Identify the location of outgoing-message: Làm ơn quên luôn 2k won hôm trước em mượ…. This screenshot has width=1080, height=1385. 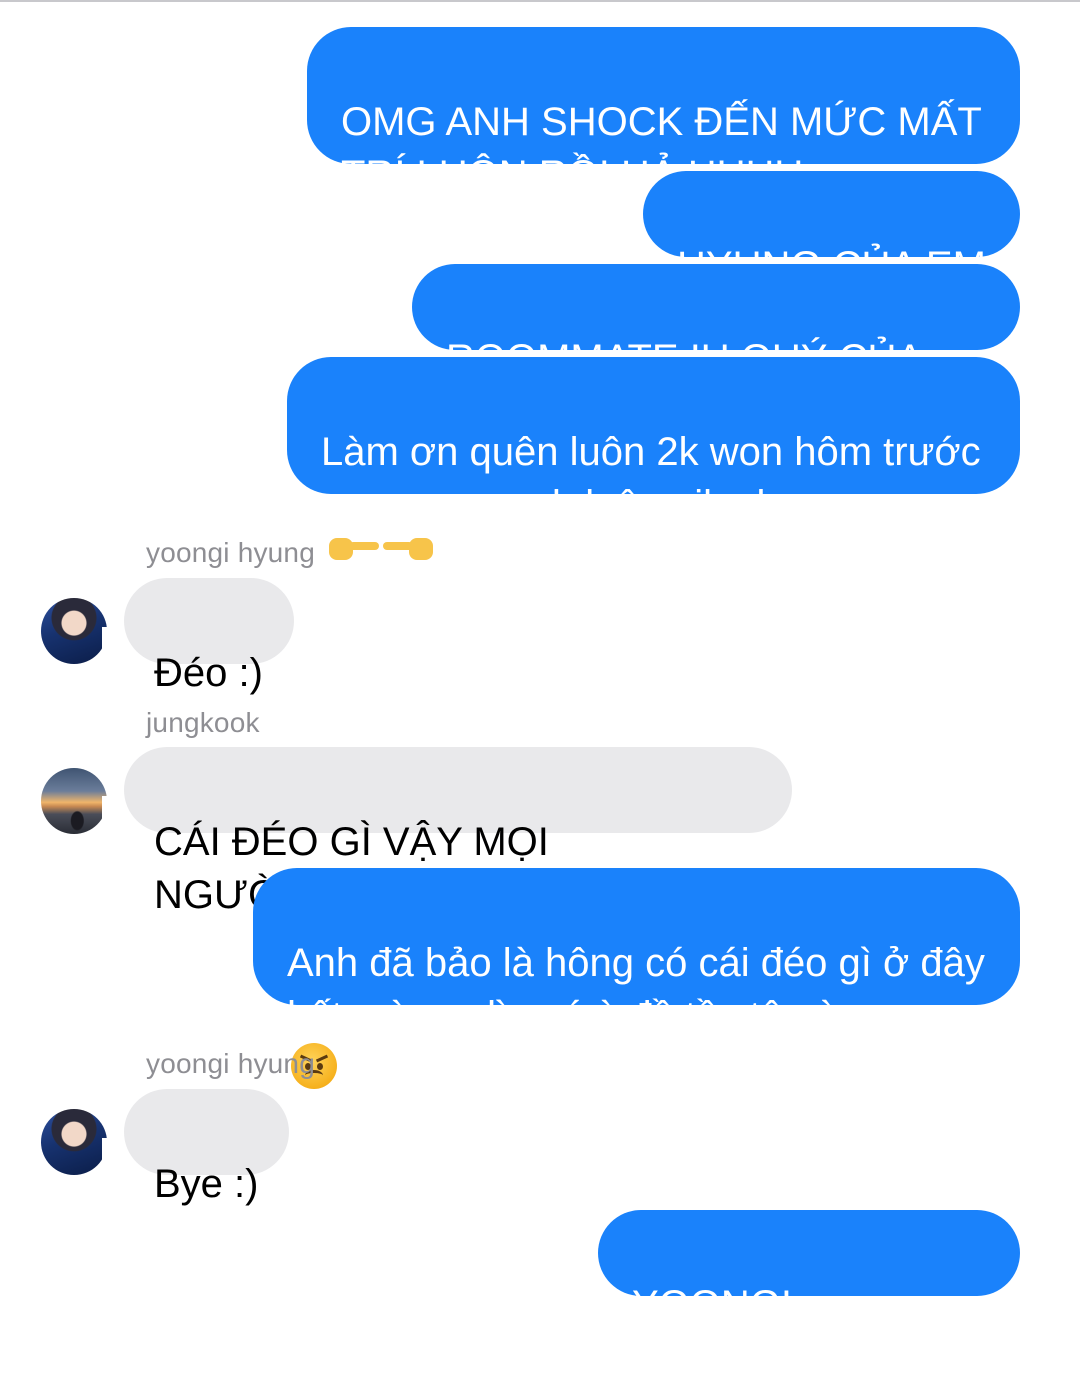
(664, 458).